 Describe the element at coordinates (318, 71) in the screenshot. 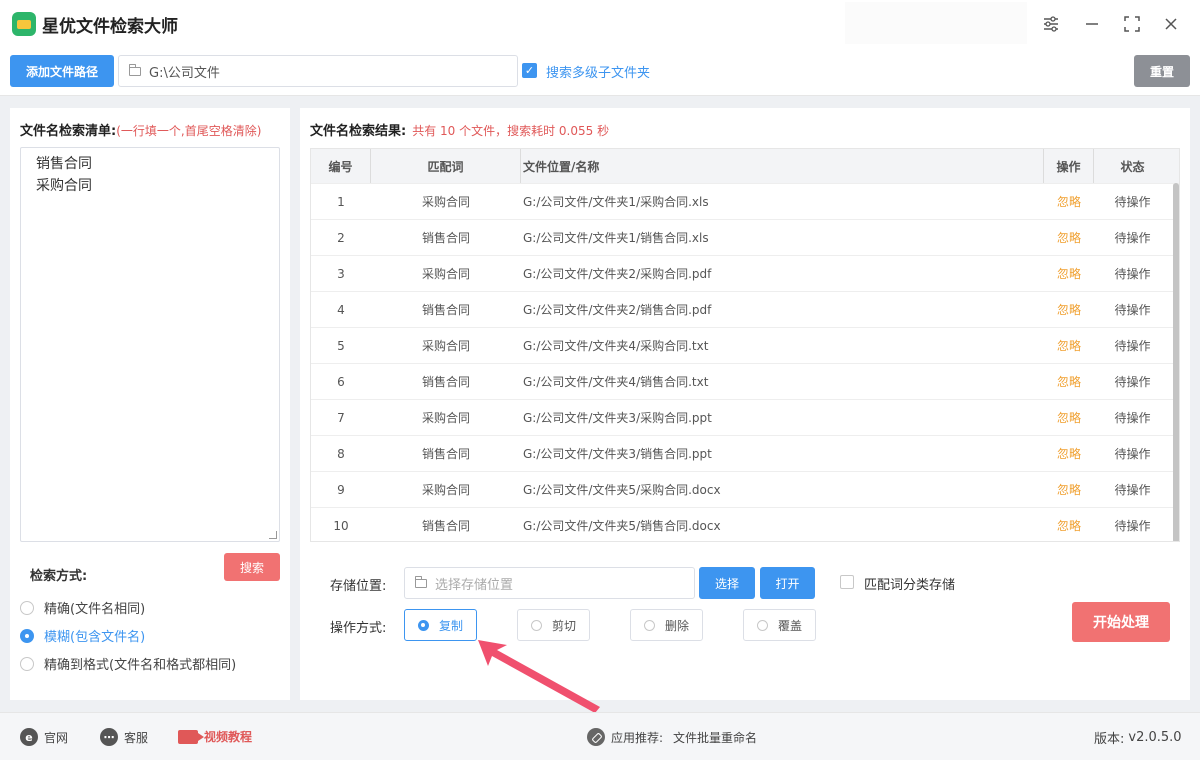

I see `path-input: G:\公司文件` at that location.